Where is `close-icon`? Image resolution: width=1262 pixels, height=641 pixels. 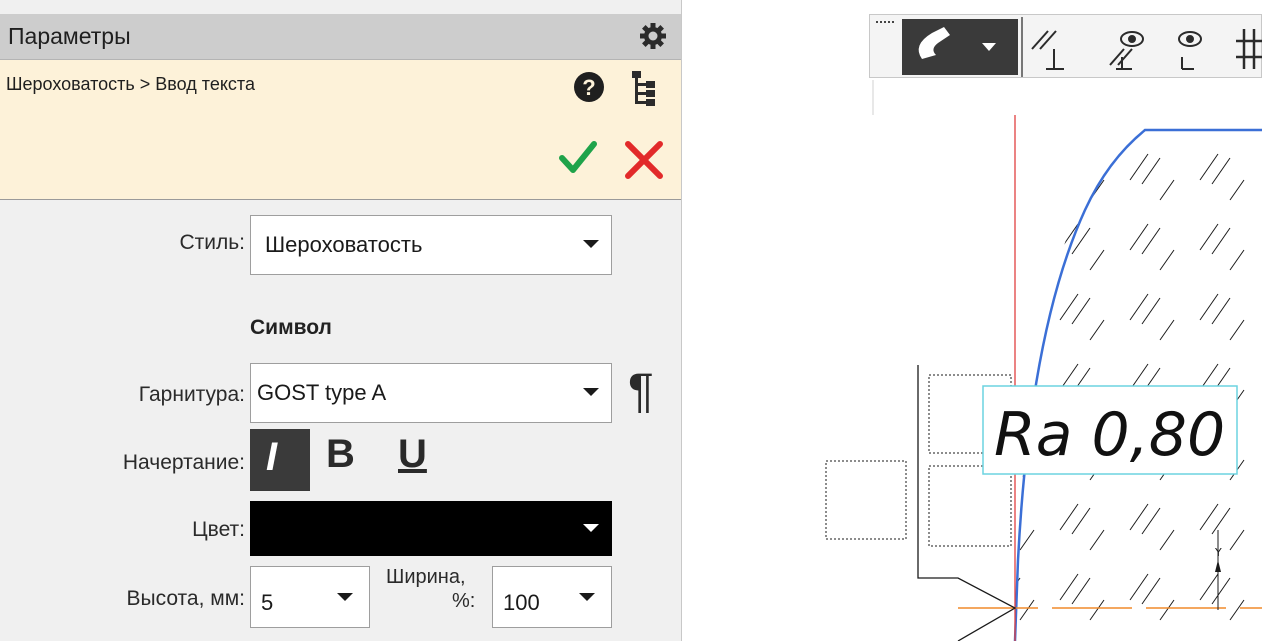
close-icon is located at coordinates (644, 160).